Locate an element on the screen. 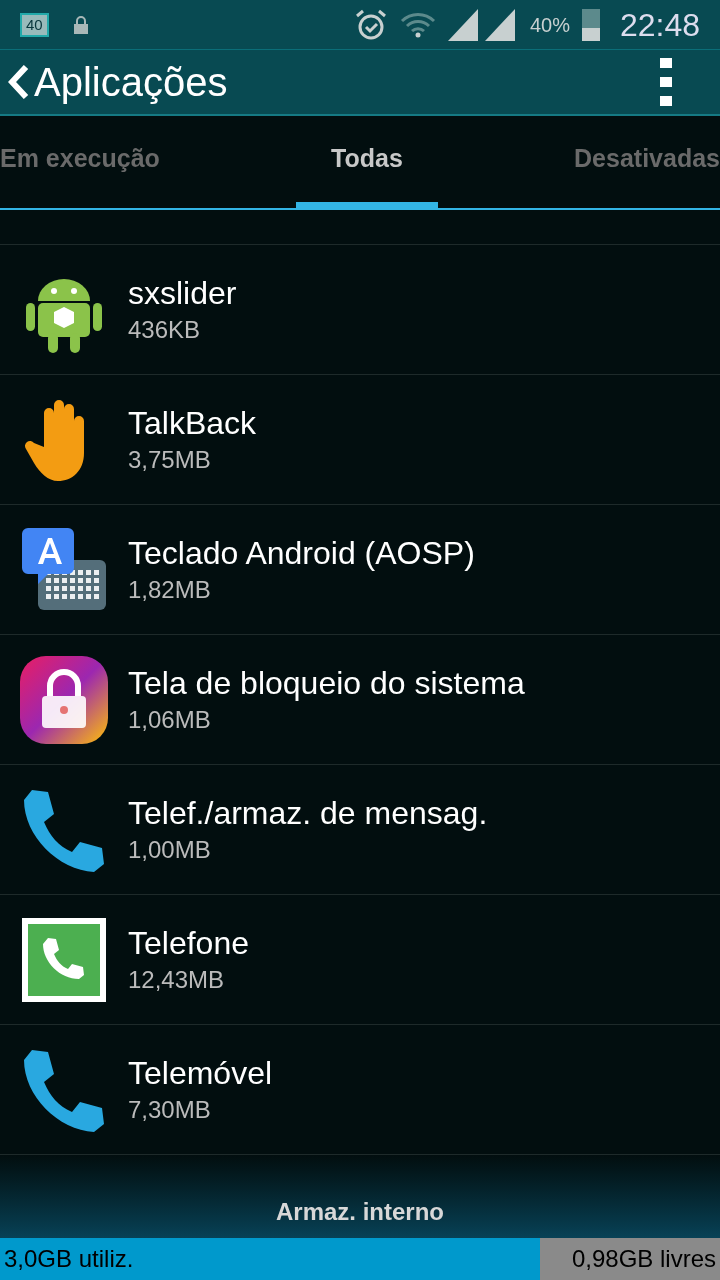 The width and height of the screenshot is (720, 1280). used-storage: 3,0GB utiliz. is located at coordinates (69, 1259).